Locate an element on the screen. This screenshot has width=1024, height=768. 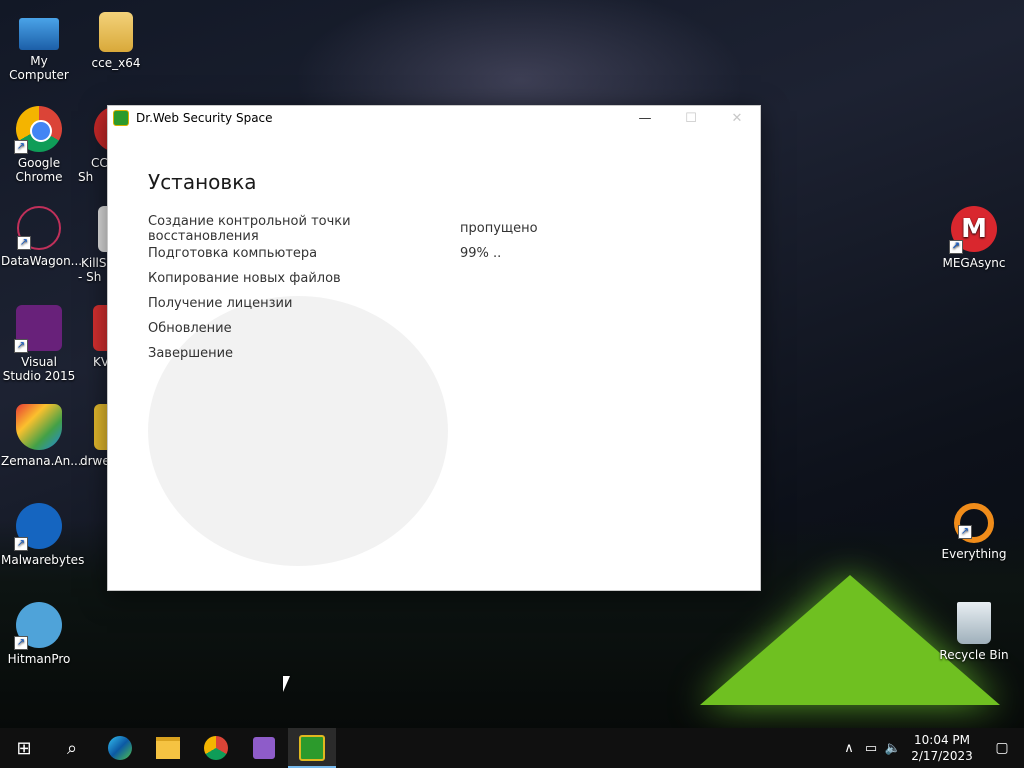
desktop-icon-cce-x64: cce_x64 is located at coordinates (116, 41).